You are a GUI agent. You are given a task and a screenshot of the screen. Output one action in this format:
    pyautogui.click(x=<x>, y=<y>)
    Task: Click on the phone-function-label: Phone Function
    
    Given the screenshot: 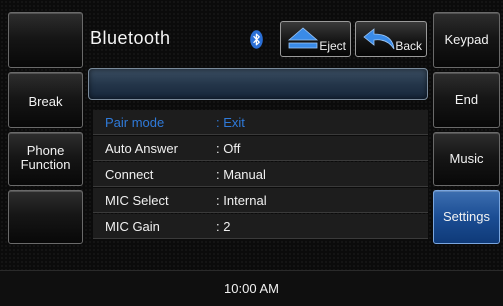 What is the action you would take?
    pyautogui.click(x=45, y=157)
    